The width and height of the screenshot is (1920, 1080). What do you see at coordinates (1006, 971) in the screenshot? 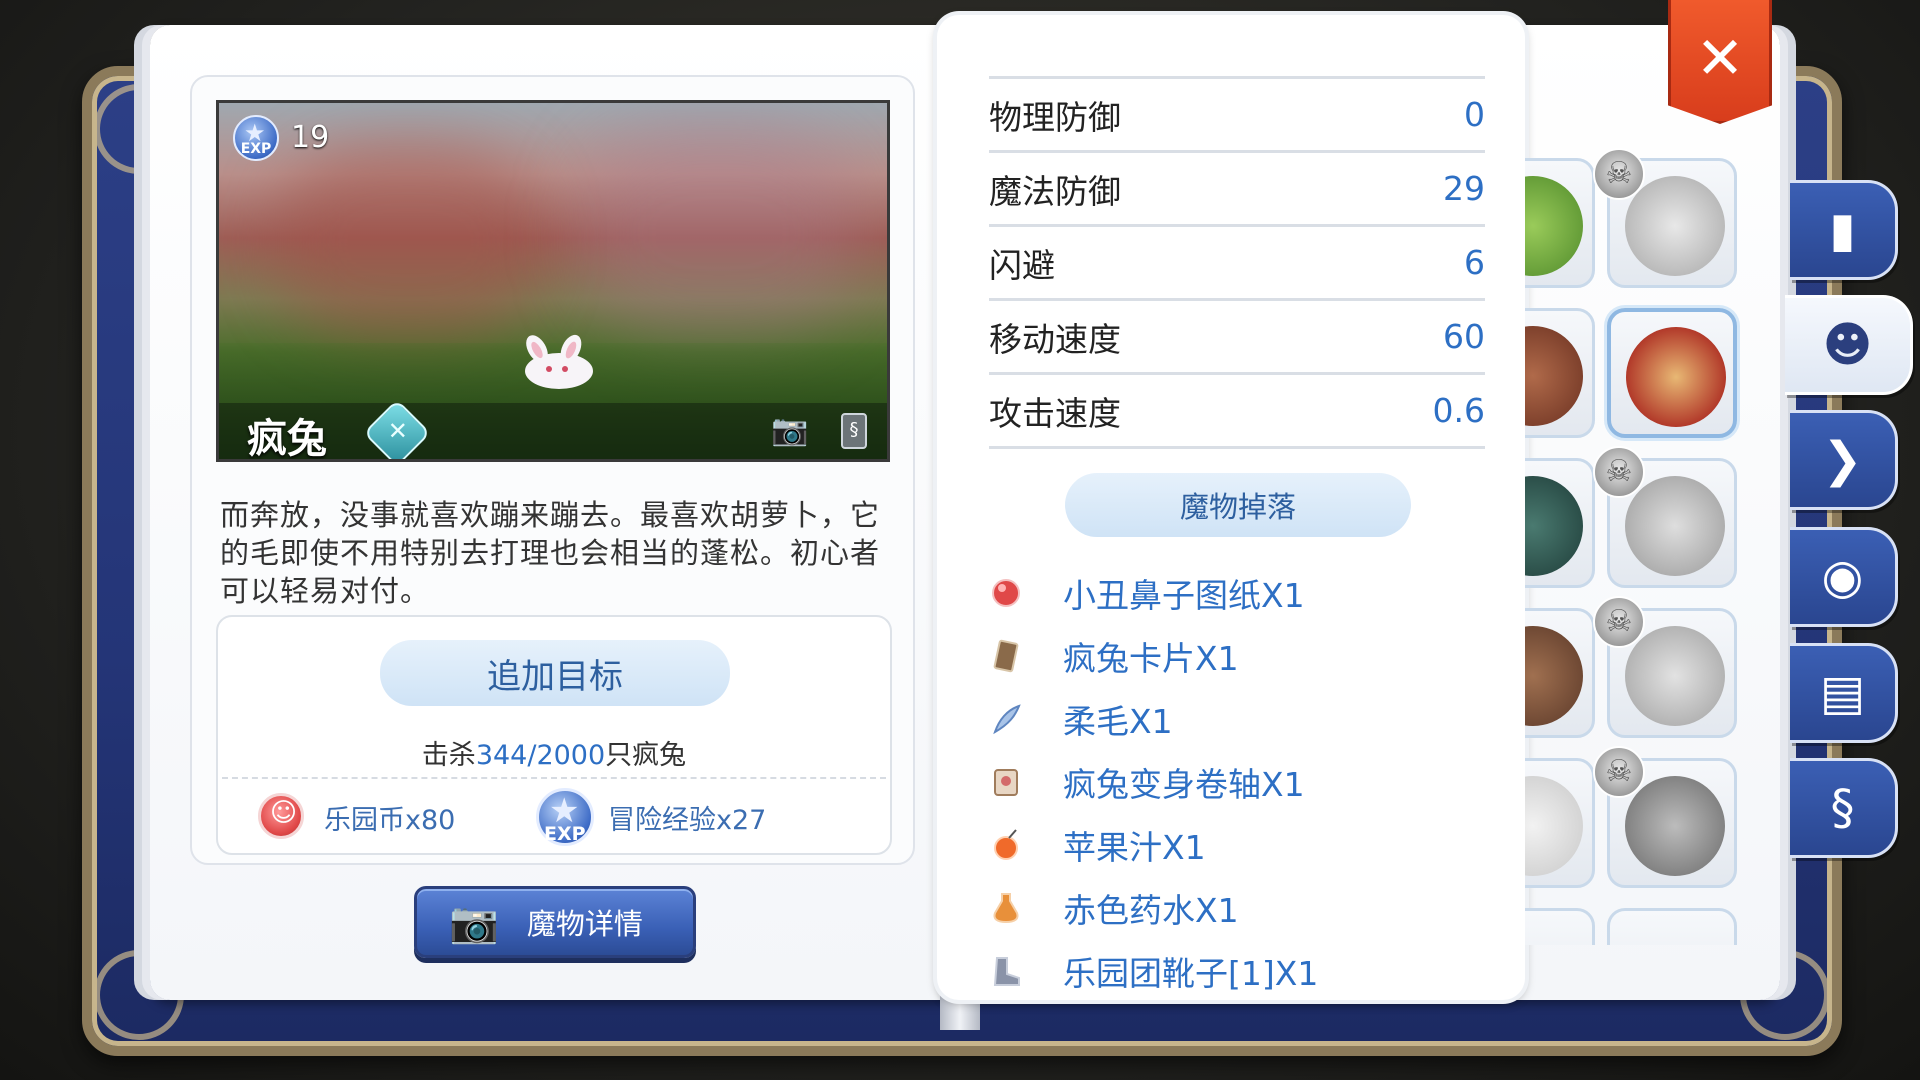
I see `boots-icon` at bounding box center [1006, 971].